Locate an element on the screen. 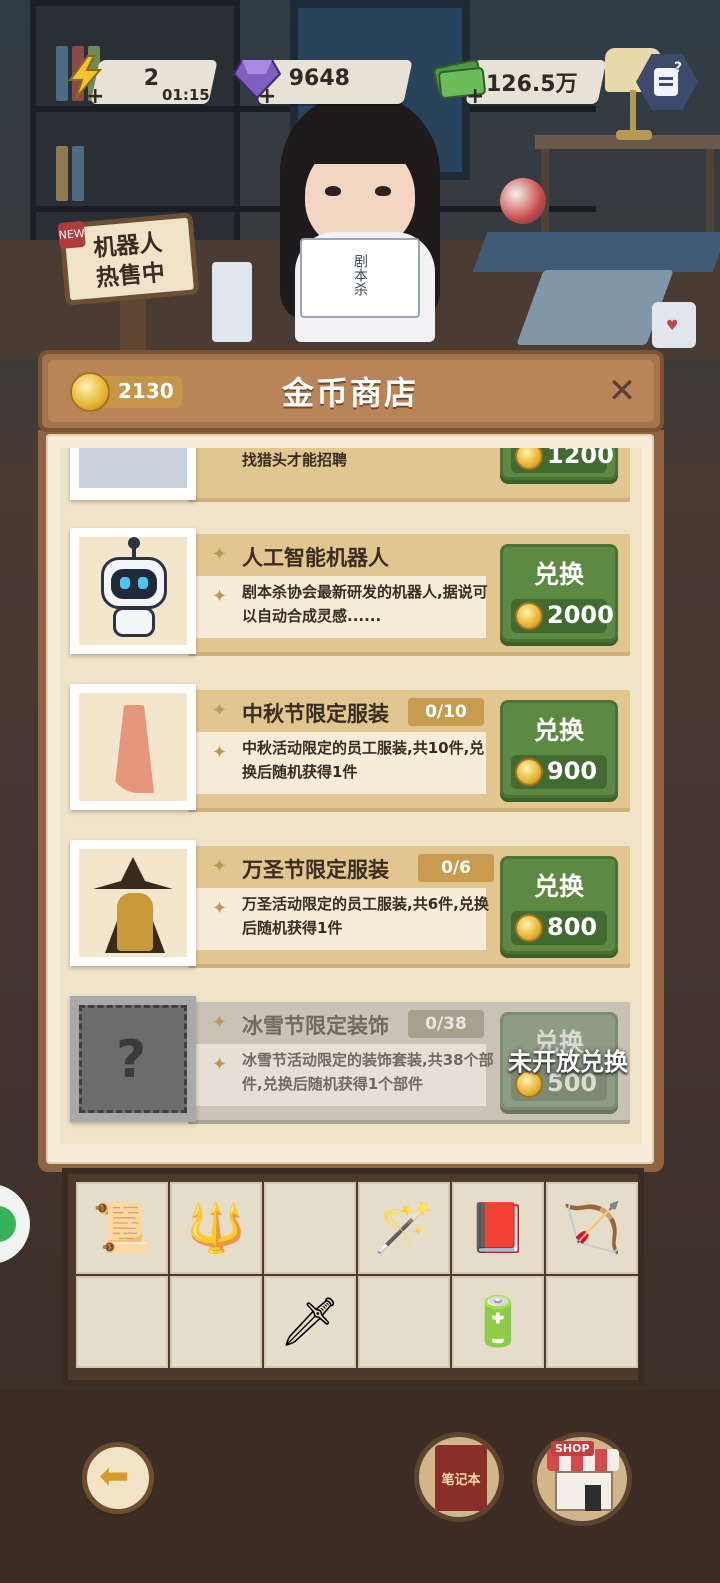 The width and height of the screenshot is (720, 1583). outfit-icon is located at coordinates (133, 747).